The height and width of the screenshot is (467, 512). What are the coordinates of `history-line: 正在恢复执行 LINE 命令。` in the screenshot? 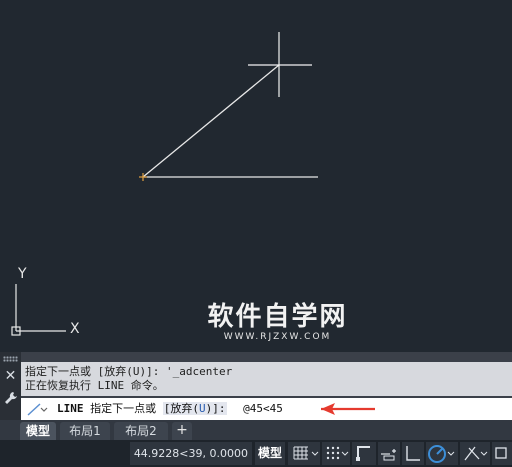 It's located at (94, 385).